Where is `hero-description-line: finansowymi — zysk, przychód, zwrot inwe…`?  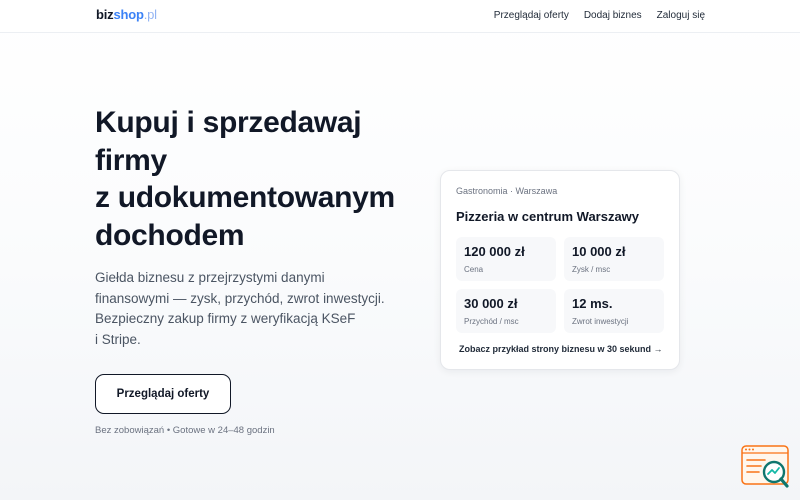 hero-description-line: finansowymi — zysk, przychód, zwrot inwe… is located at coordinates (240, 298).